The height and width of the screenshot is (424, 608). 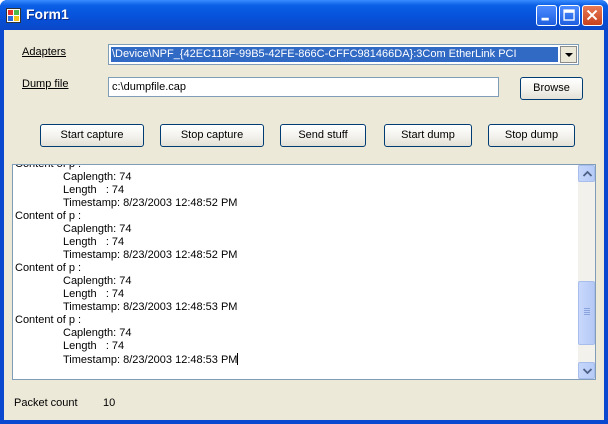 What do you see at coordinates (606, 227) in the screenshot?
I see `window-frame-right` at bounding box center [606, 227].